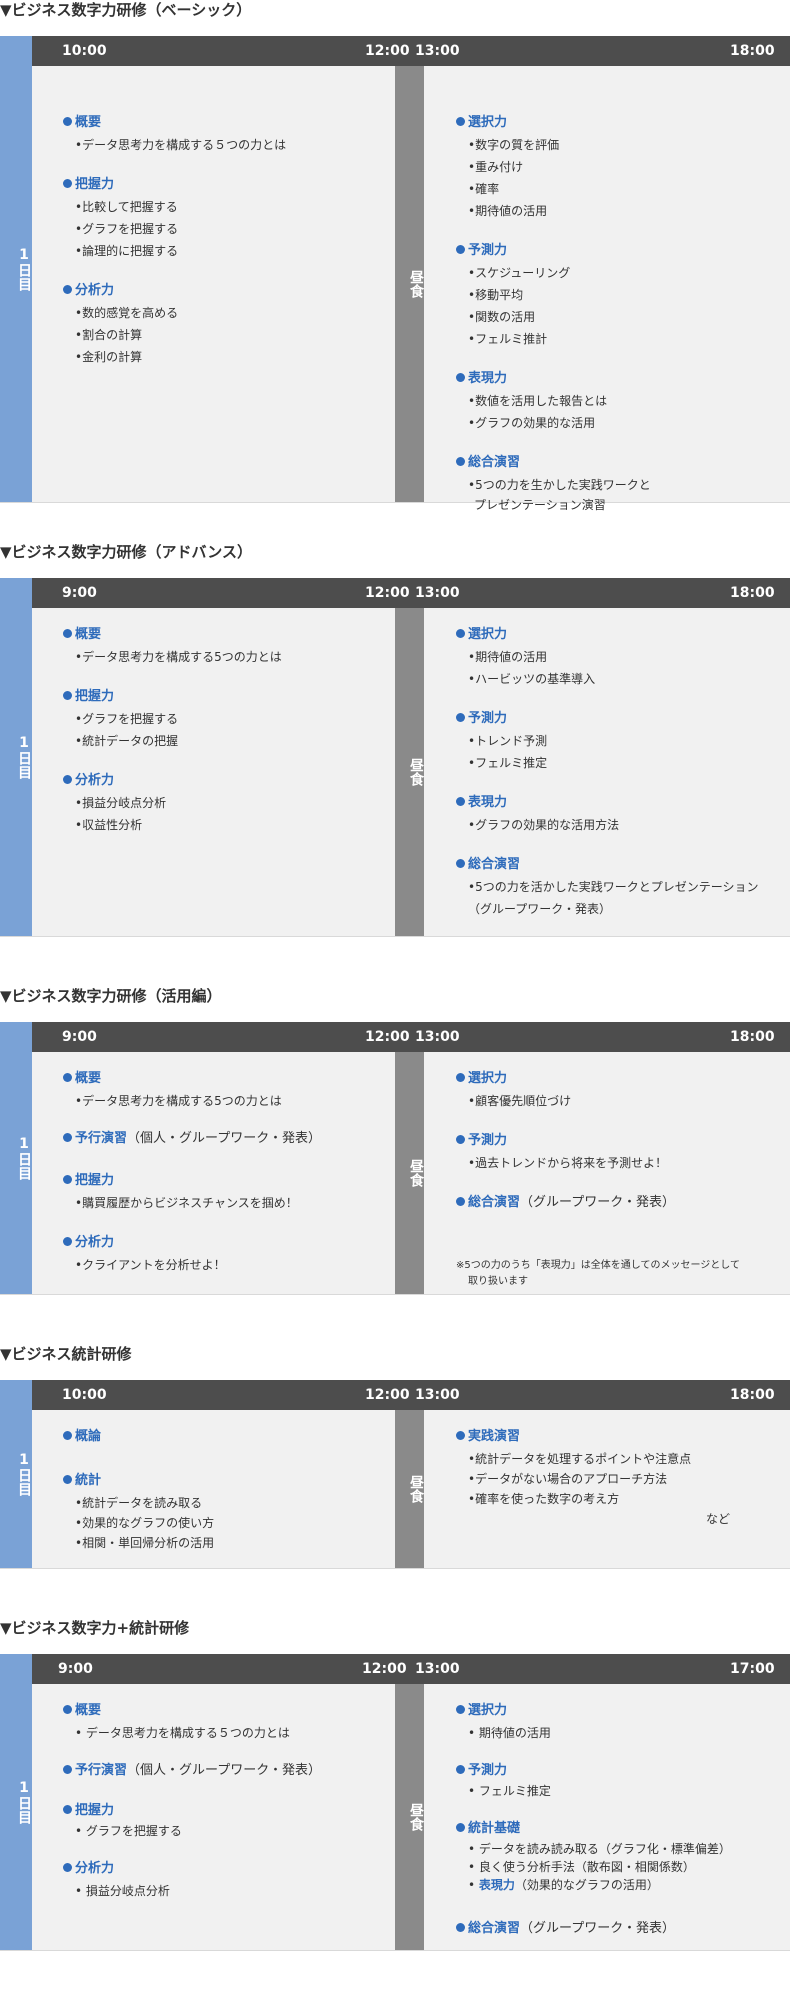 The image size is (790, 2010). I want to click on topic-heading: 概論, so click(82, 1437).